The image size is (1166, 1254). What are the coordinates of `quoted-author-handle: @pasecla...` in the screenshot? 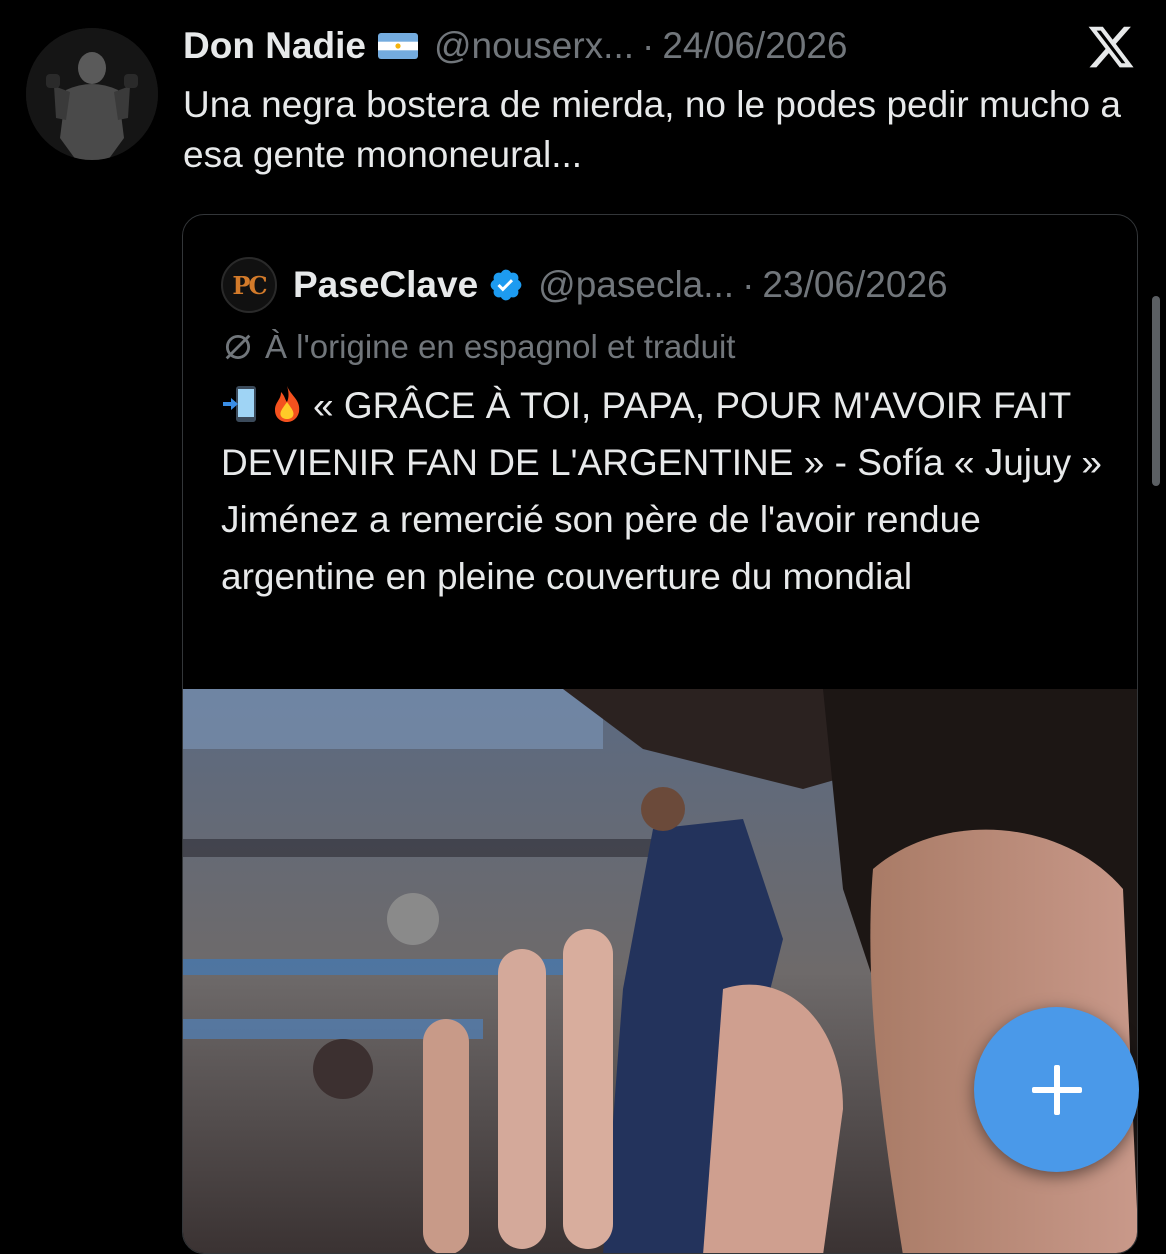 It's located at (636, 285).